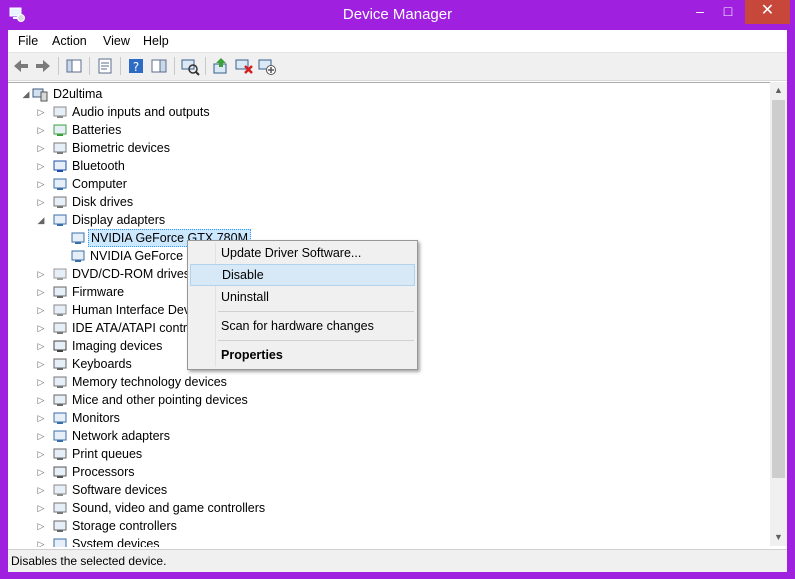  I want to click on status-text: Disables the selected device., so click(89, 561).